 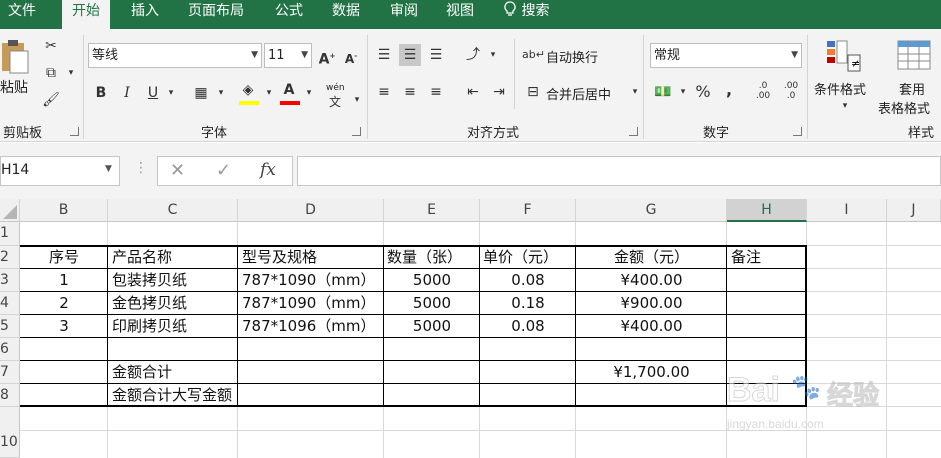 What do you see at coordinates (460, 14) in the screenshot?
I see `tab-view: 视图` at bounding box center [460, 14].